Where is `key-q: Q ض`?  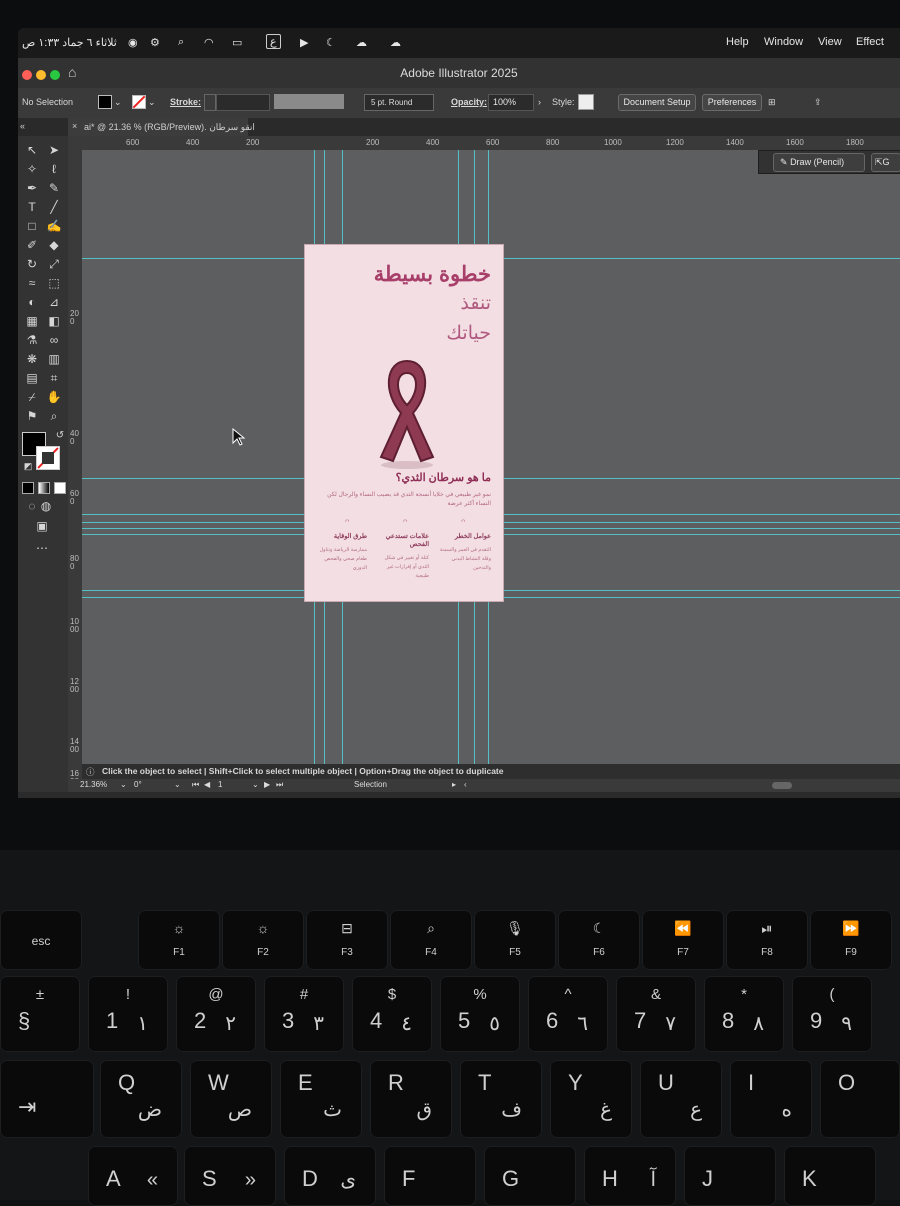
key-q: Q ض is located at coordinates (141, 1099).